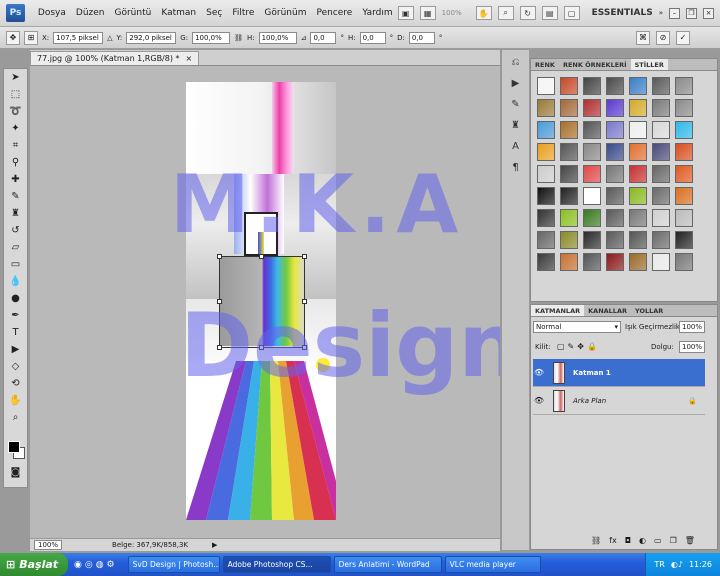 This screenshot has height=576, width=720. What do you see at coordinates (483, 13) in the screenshot?
I see `hand-icon: ✋` at bounding box center [483, 13].